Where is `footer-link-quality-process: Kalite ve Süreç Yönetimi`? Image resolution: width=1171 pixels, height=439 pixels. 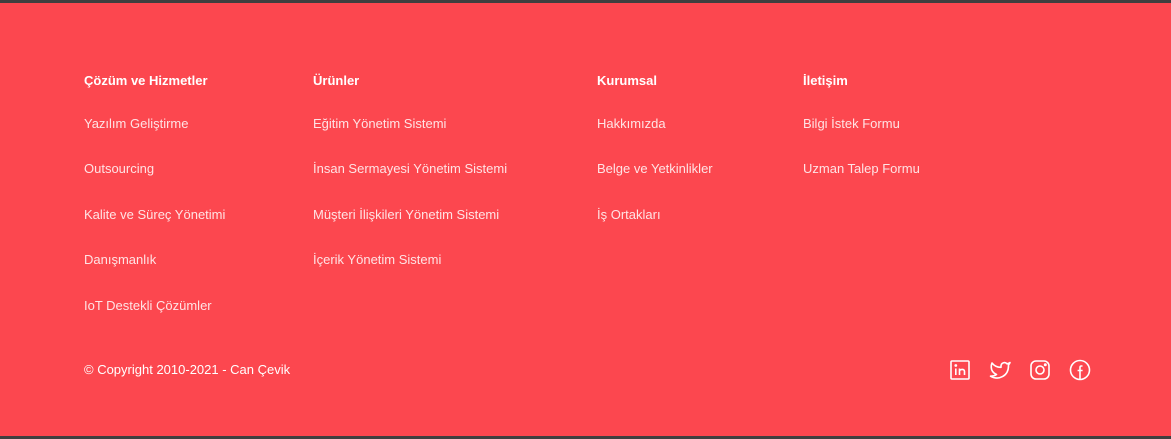 footer-link-quality-process: Kalite ve Süreç Yönetimi is located at coordinates (154, 215).